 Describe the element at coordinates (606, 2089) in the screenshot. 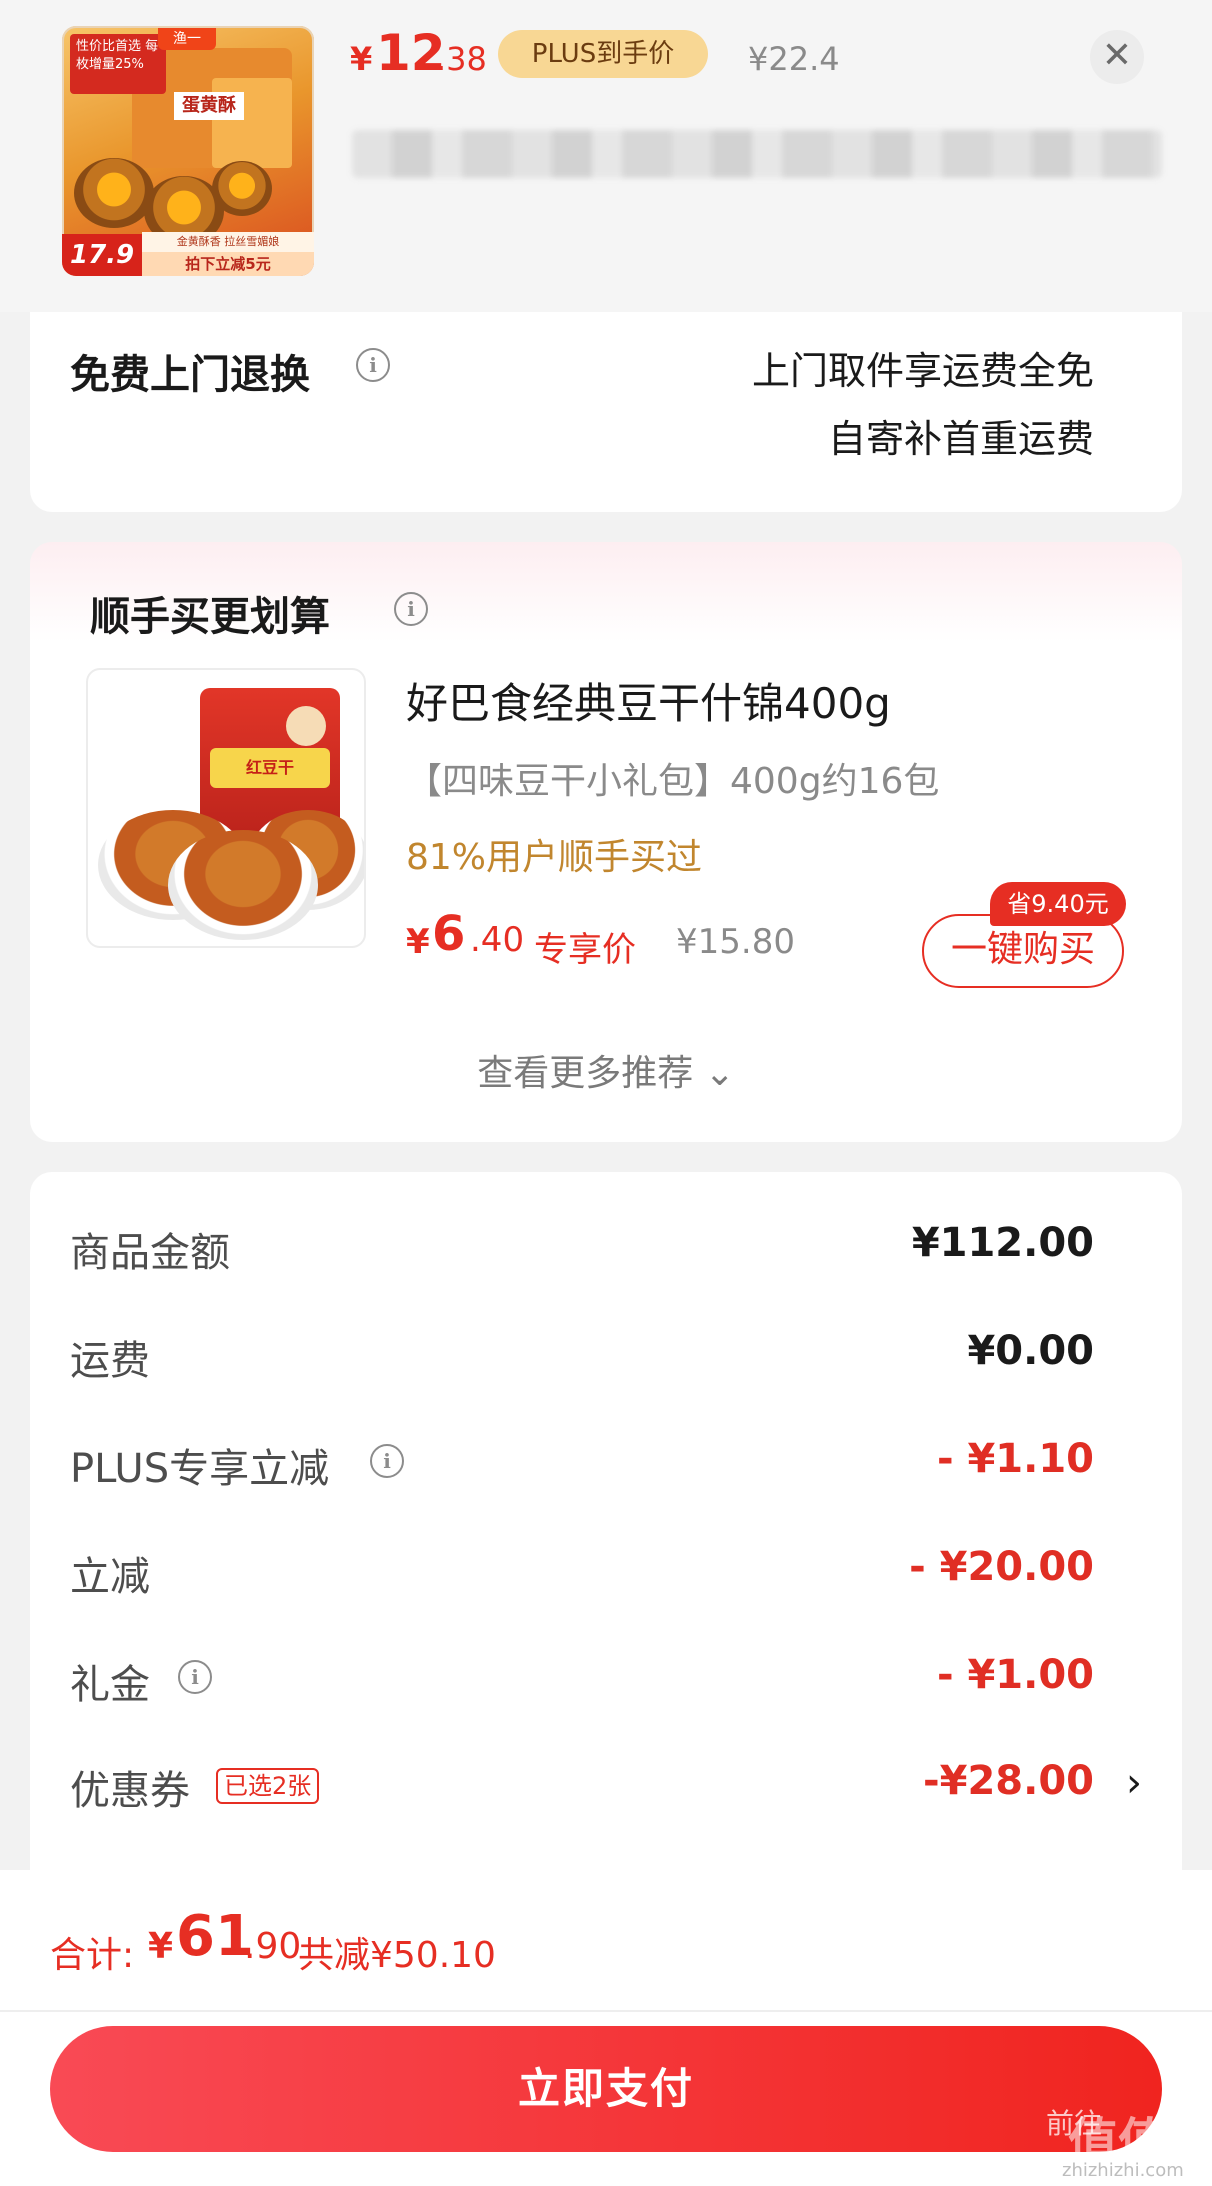

I see `pay-now-button: 立即支付` at that location.